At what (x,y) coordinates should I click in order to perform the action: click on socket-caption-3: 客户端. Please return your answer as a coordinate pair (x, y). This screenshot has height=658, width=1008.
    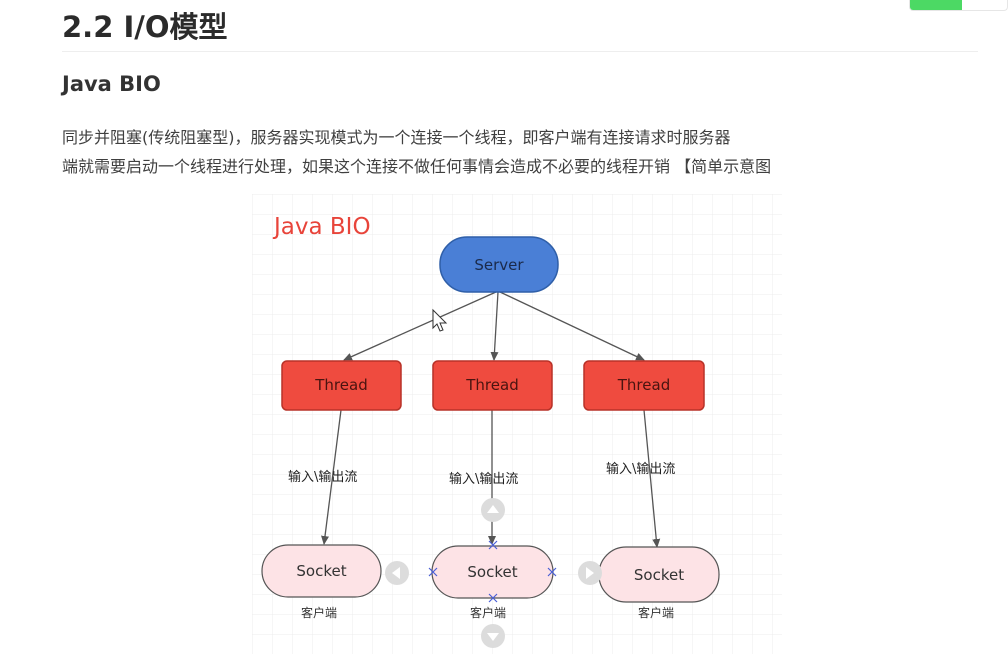
    Looking at the image, I should click on (656, 613).